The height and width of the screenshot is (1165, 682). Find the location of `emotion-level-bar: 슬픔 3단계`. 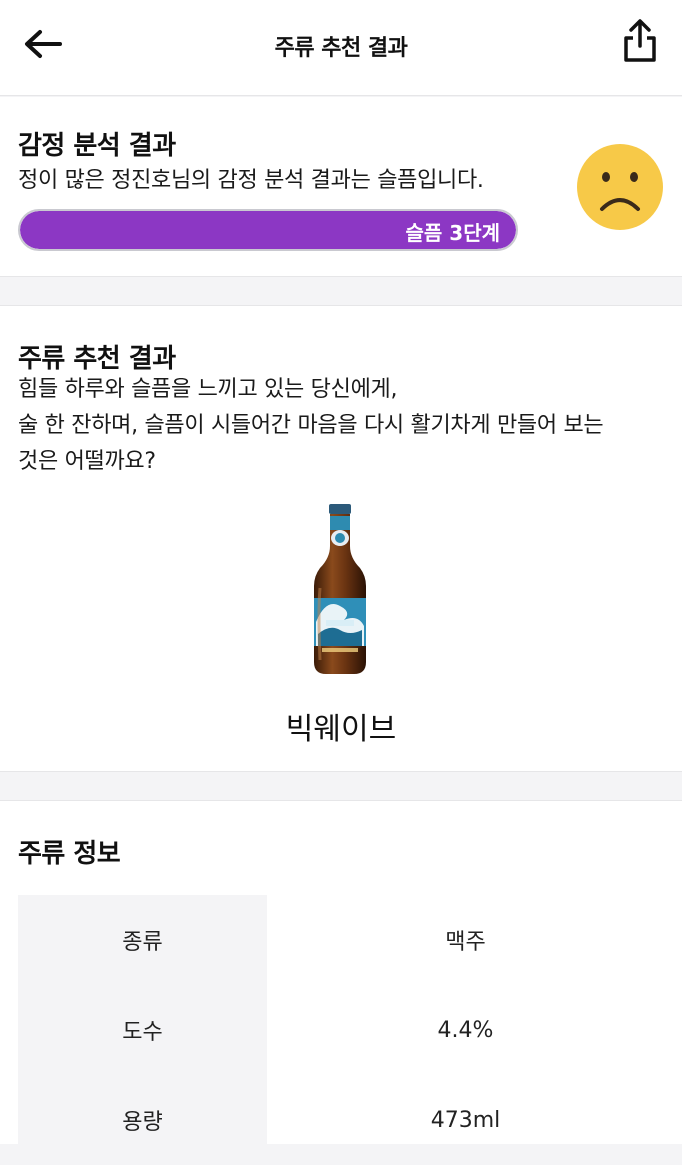

emotion-level-bar: 슬픔 3단계 is located at coordinates (268, 230).